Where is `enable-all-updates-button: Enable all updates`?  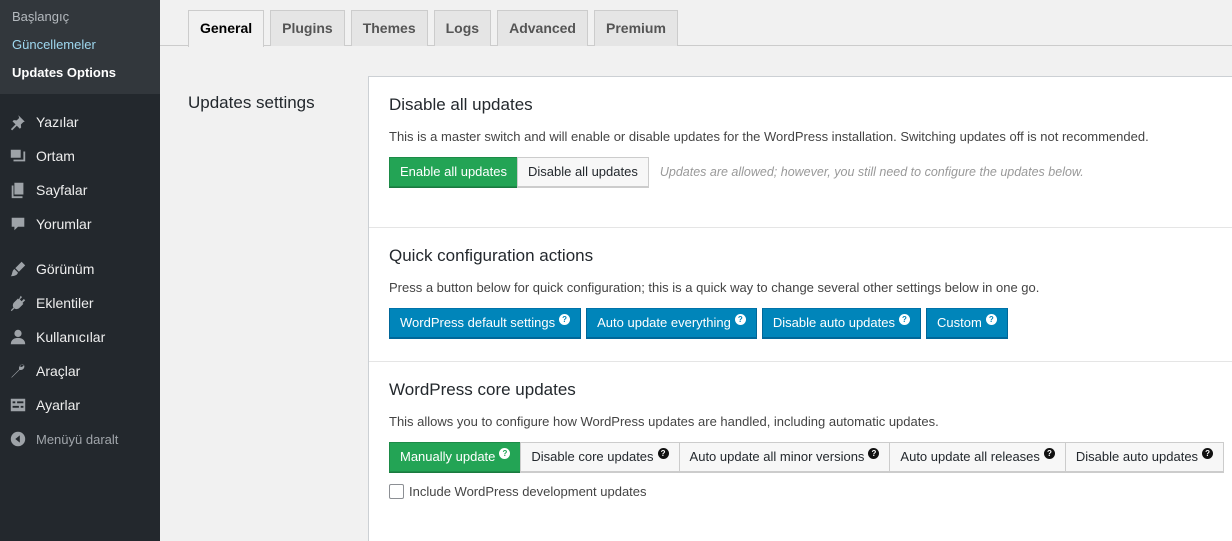 enable-all-updates-button: Enable all updates is located at coordinates (453, 172).